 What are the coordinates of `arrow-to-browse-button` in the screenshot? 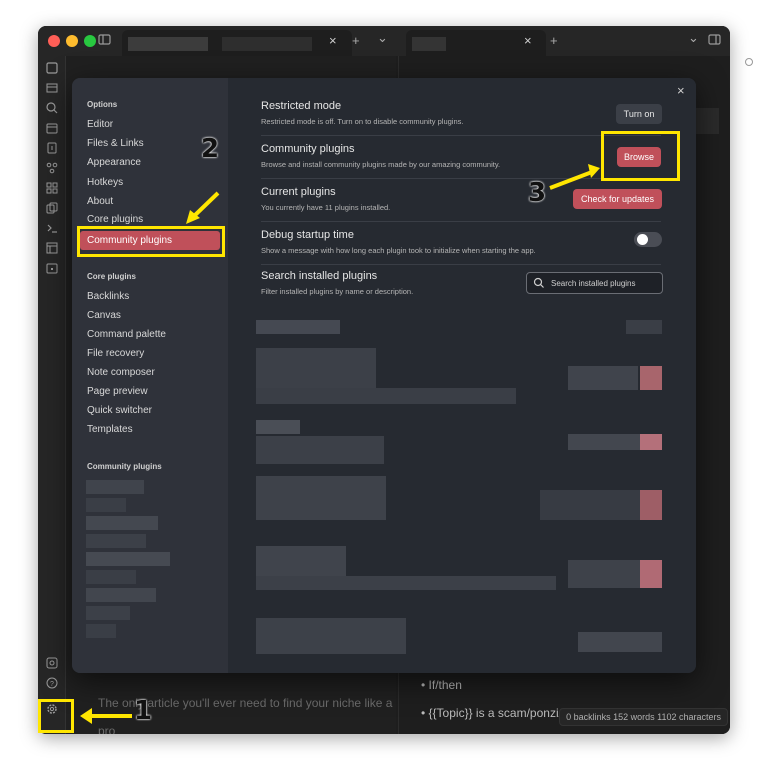 It's located at (574, 177).